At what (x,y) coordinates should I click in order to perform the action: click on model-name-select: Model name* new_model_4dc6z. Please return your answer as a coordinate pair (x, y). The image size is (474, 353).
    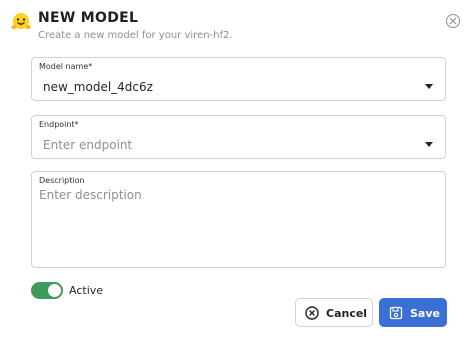
    Looking at the image, I should click on (238, 79).